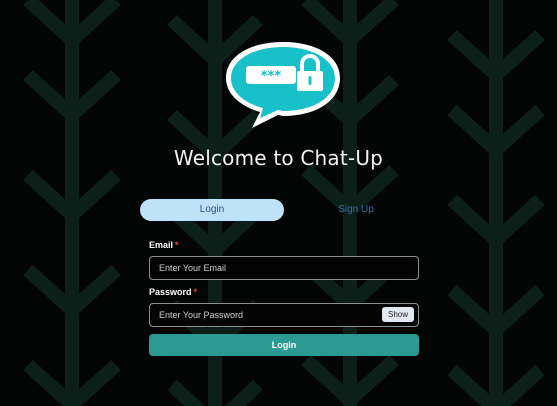  I want to click on email-field, so click(284, 268).